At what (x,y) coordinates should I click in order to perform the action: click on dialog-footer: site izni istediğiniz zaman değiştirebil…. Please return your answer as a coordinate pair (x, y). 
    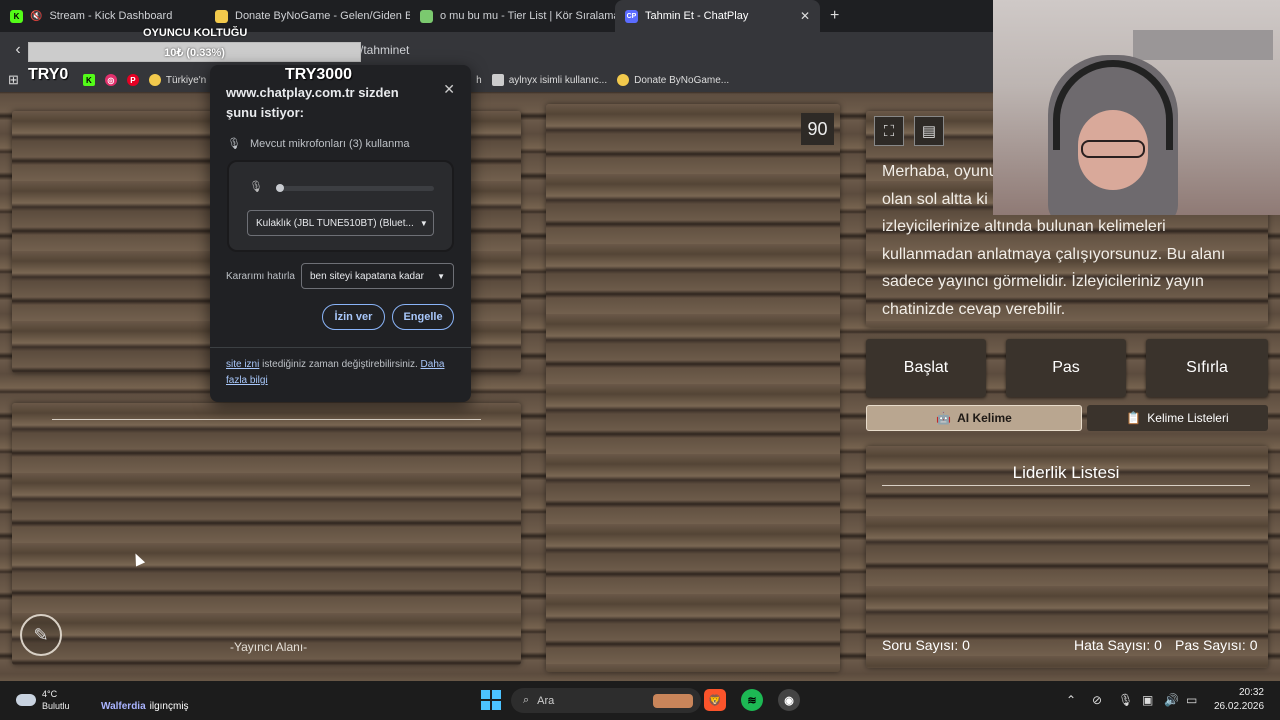
    Looking at the image, I should click on (335, 372).